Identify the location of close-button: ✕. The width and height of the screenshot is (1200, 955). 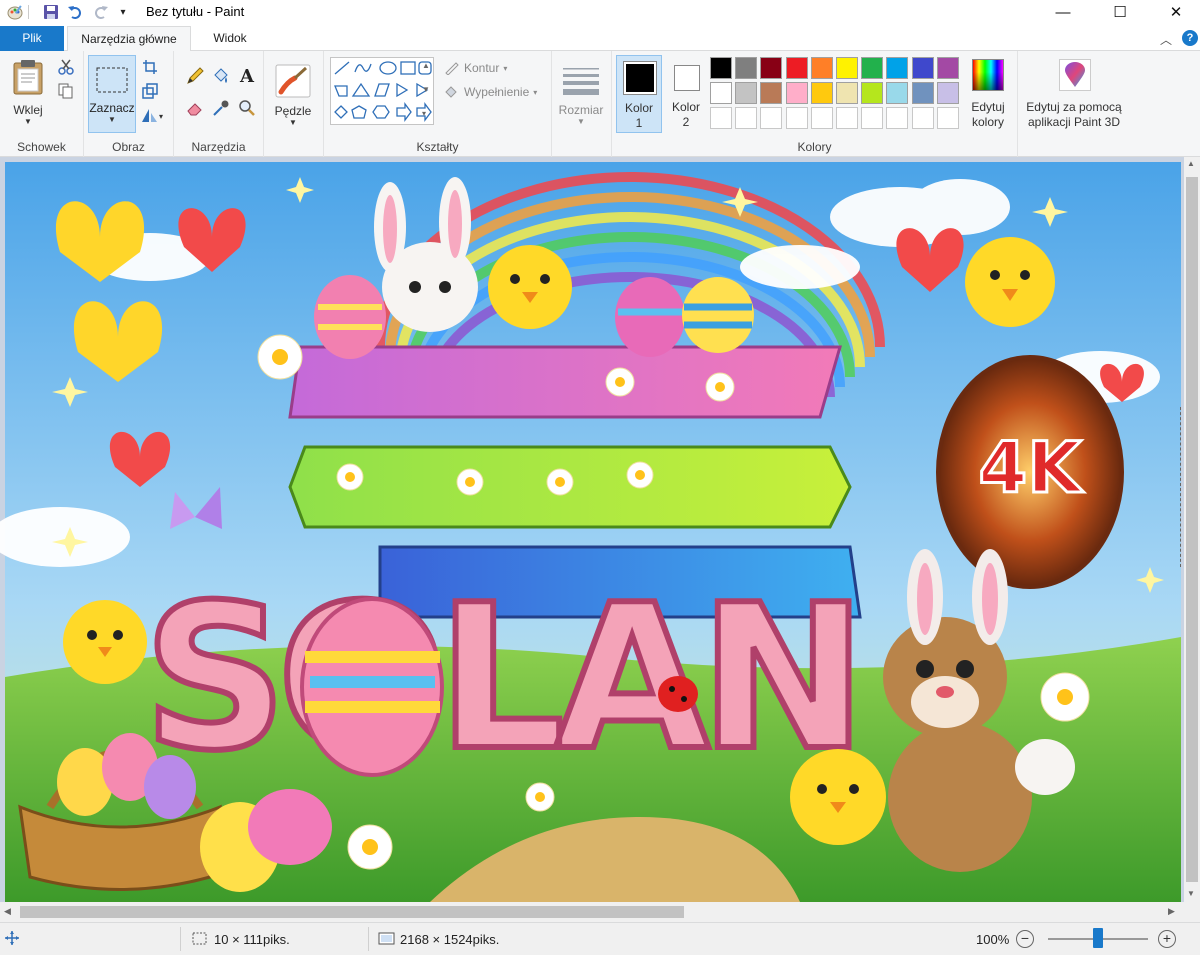
(1176, 12).